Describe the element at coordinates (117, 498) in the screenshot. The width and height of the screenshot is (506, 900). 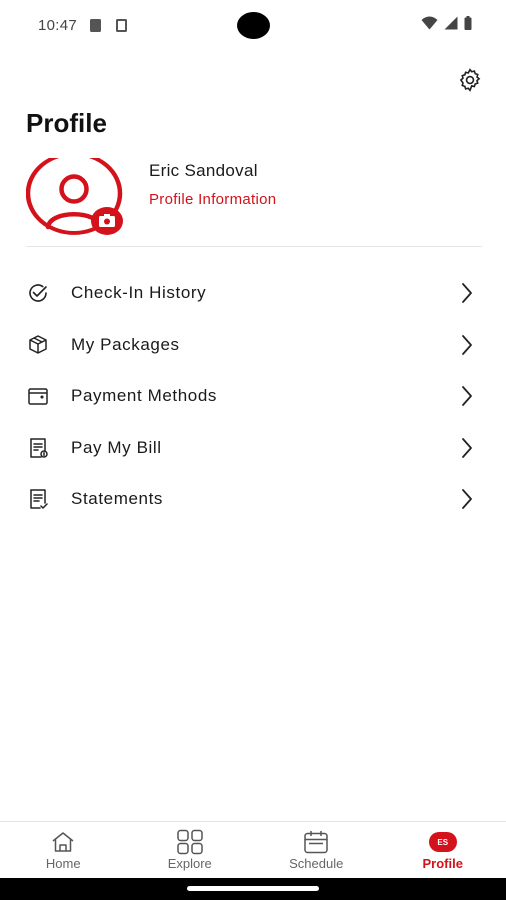
I see `menu-item-label: Statements` at that location.